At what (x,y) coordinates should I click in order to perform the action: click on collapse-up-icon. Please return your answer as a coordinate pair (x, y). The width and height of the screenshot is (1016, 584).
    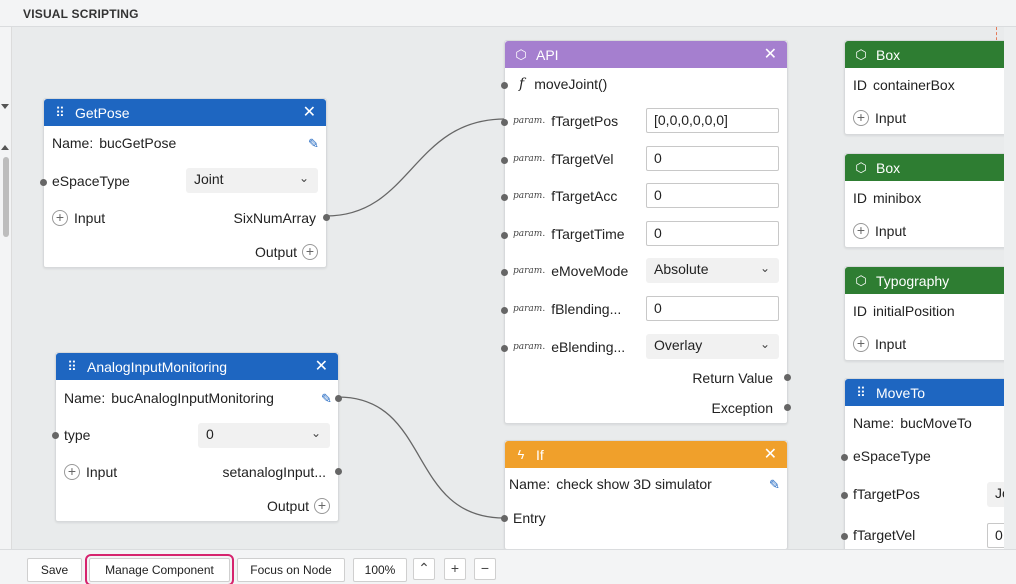
    Looking at the image, I should click on (5, 147).